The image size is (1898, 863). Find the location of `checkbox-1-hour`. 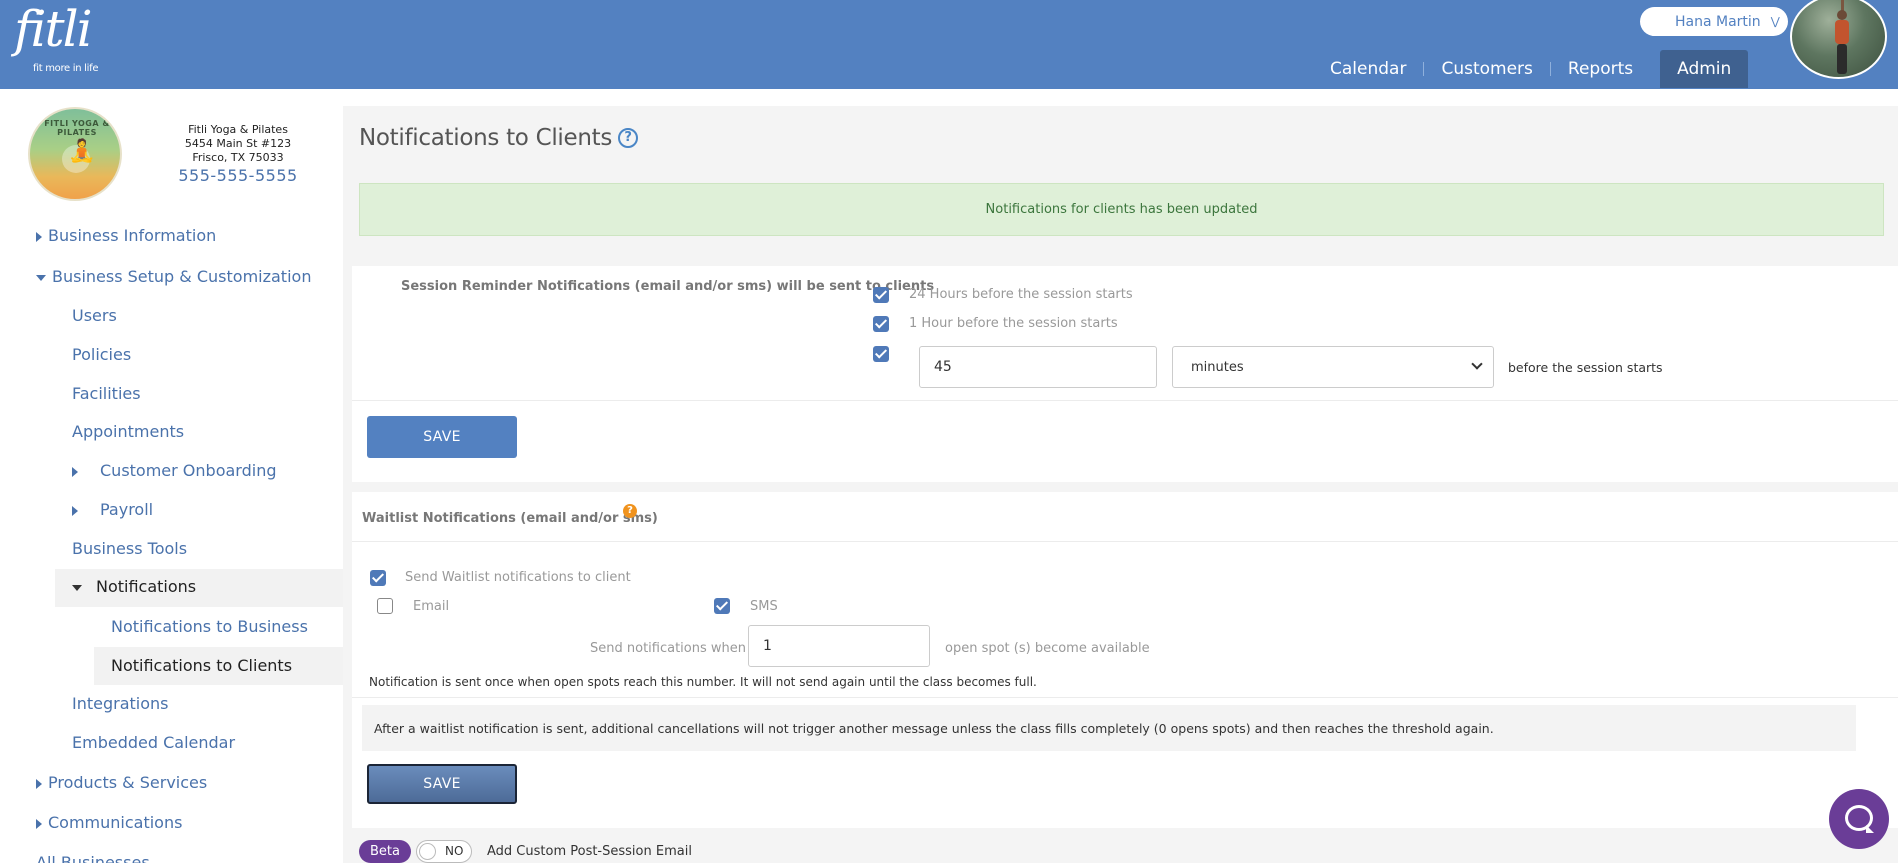

checkbox-1-hour is located at coordinates (881, 324).